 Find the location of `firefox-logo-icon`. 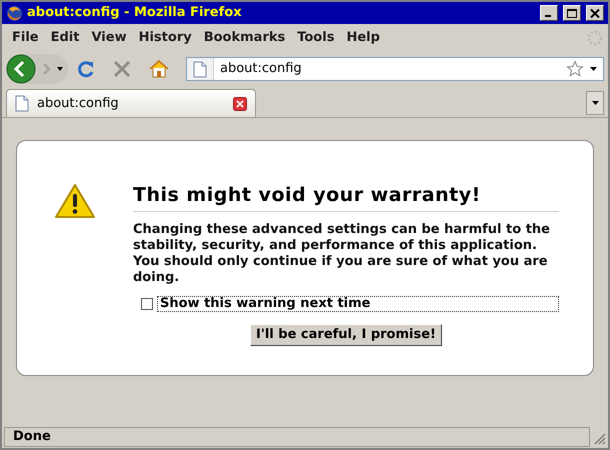

firefox-logo-icon is located at coordinates (14, 13).